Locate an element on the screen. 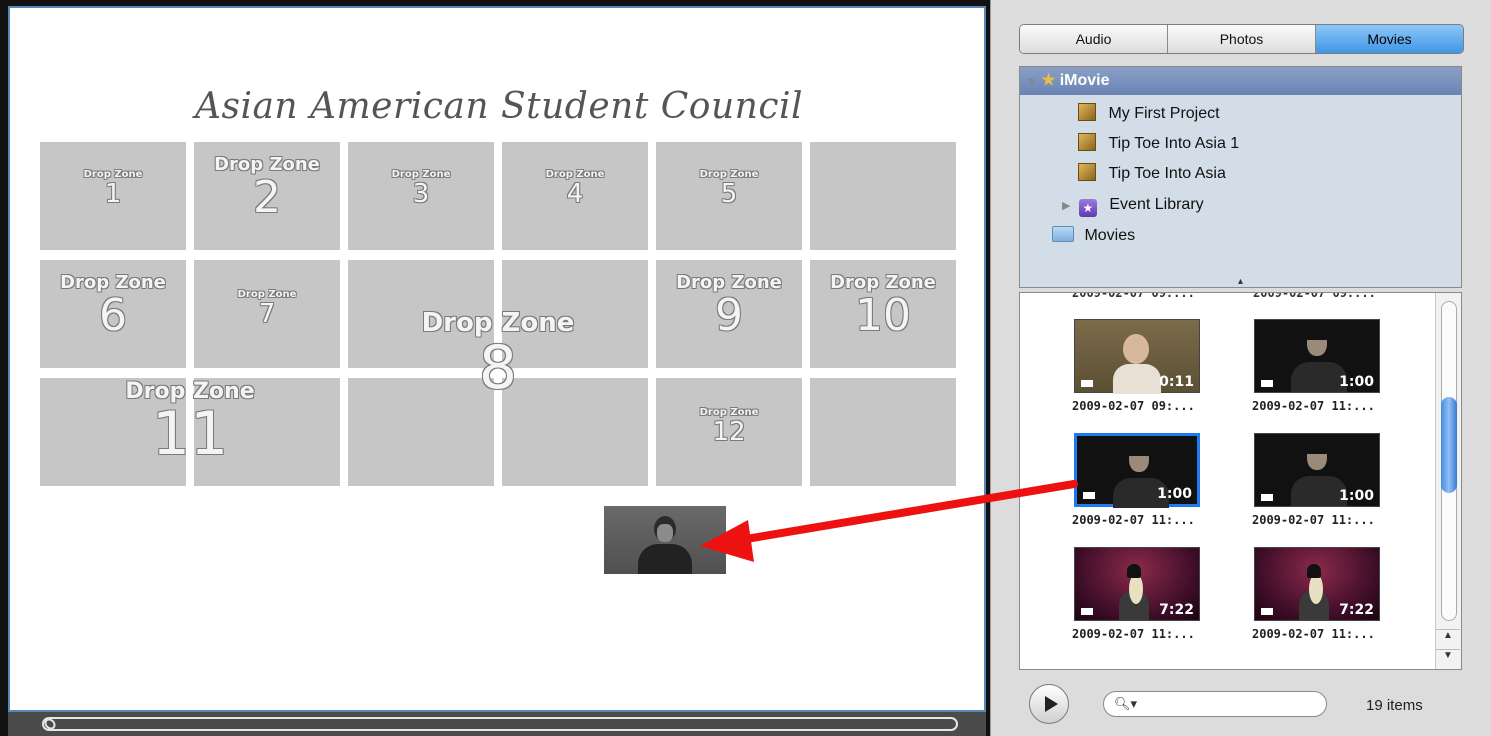 The height and width of the screenshot is (736, 1491). source-label: Tip Toe Into Asia 1 is located at coordinates (1174, 143).